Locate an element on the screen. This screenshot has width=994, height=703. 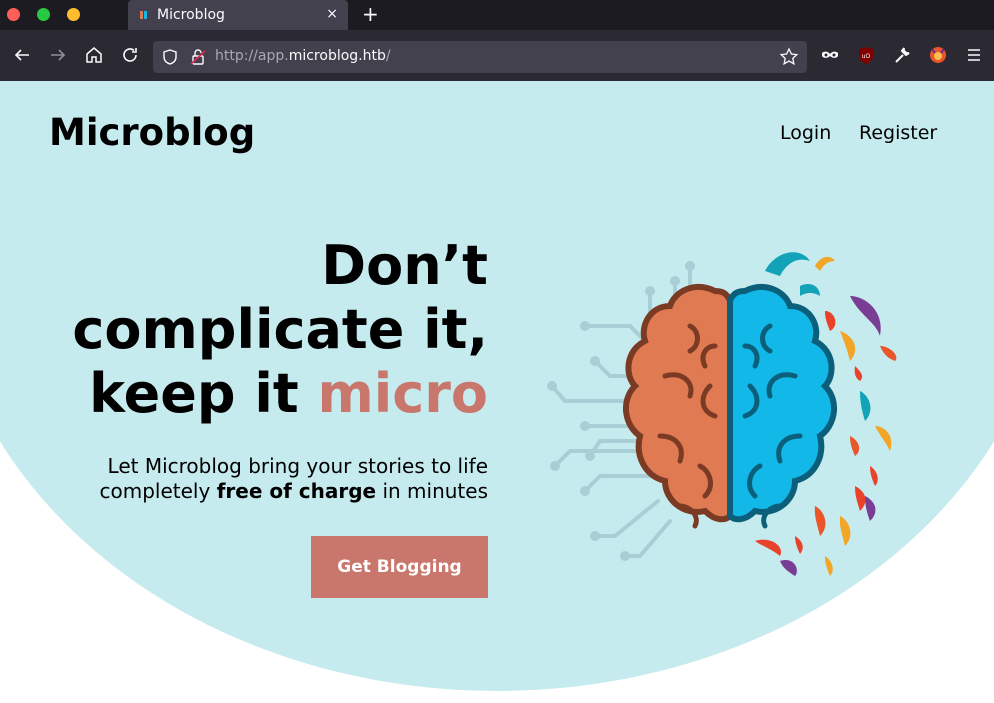
tab-close-icon: × is located at coordinates (332, 14).